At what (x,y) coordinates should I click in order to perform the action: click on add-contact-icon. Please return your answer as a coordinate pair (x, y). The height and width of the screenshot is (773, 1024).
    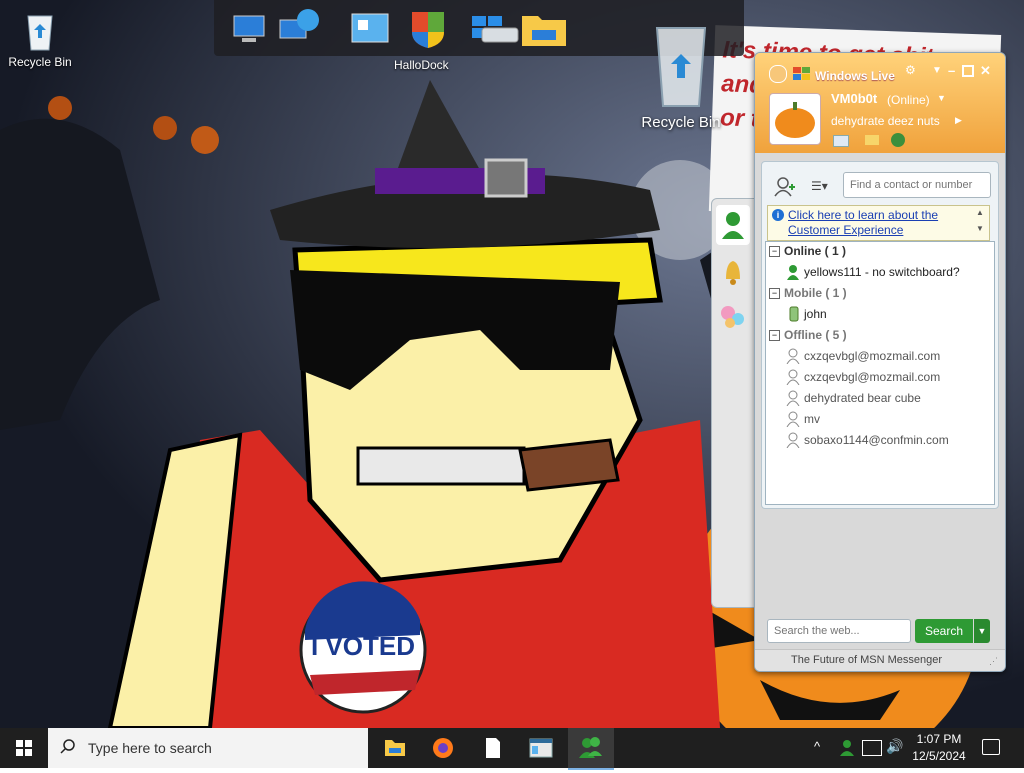
    Looking at the image, I should click on (784, 187).